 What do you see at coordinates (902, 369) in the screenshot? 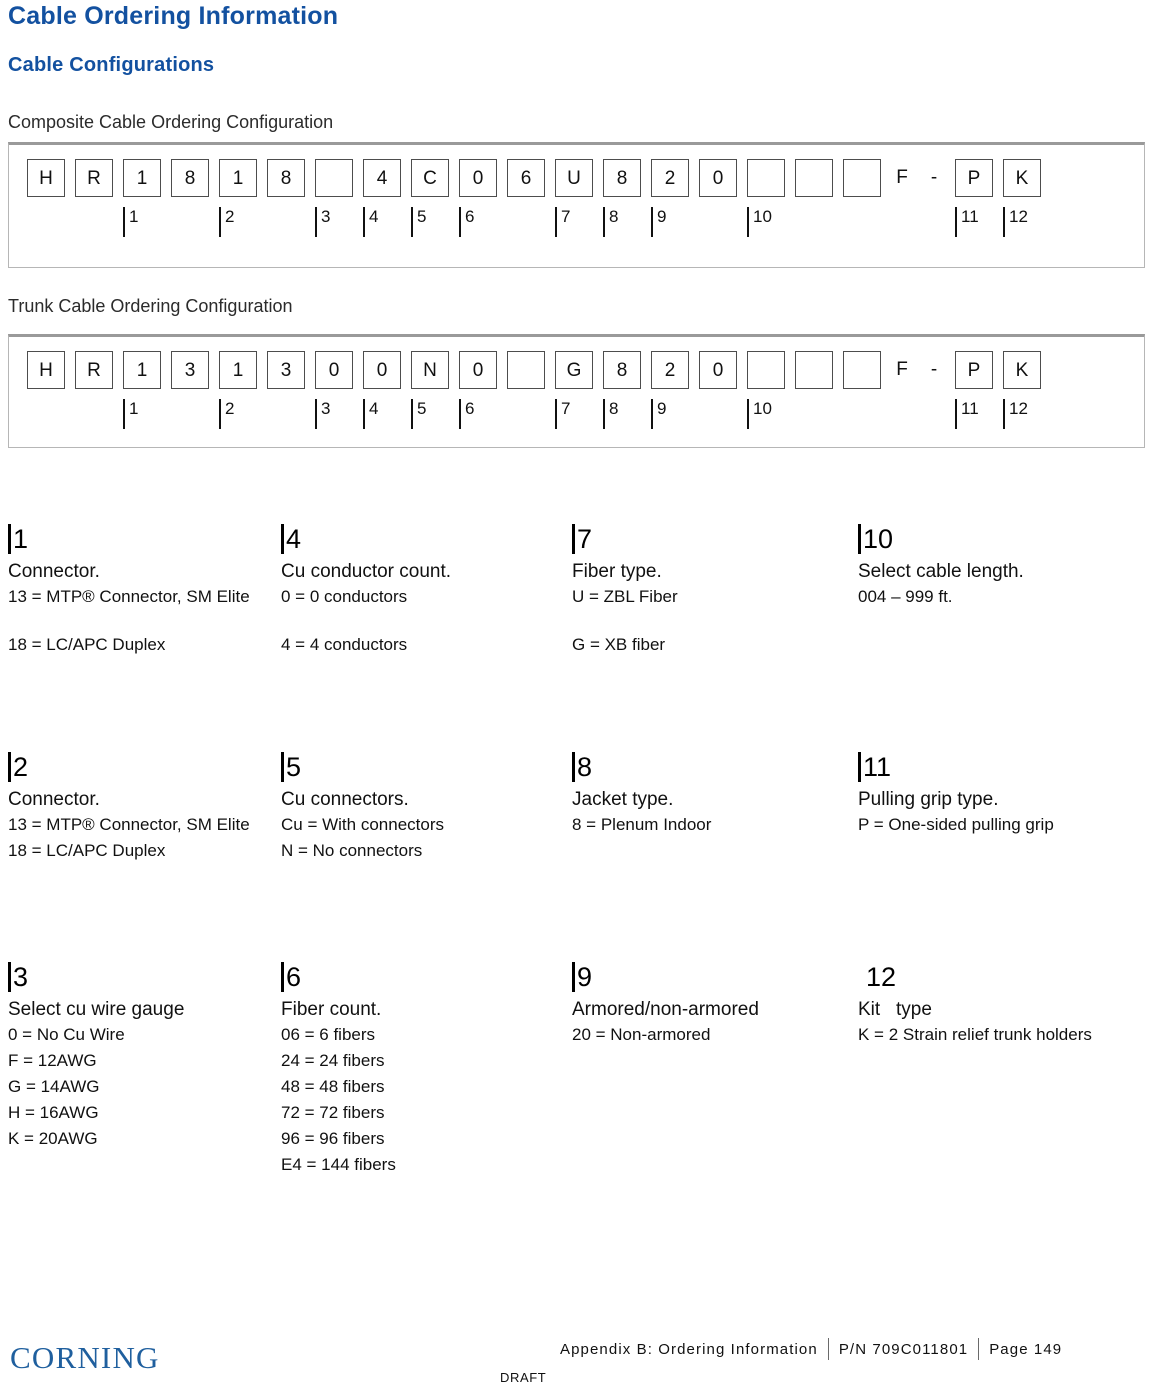
I see `code-text: F` at bounding box center [902, 369].